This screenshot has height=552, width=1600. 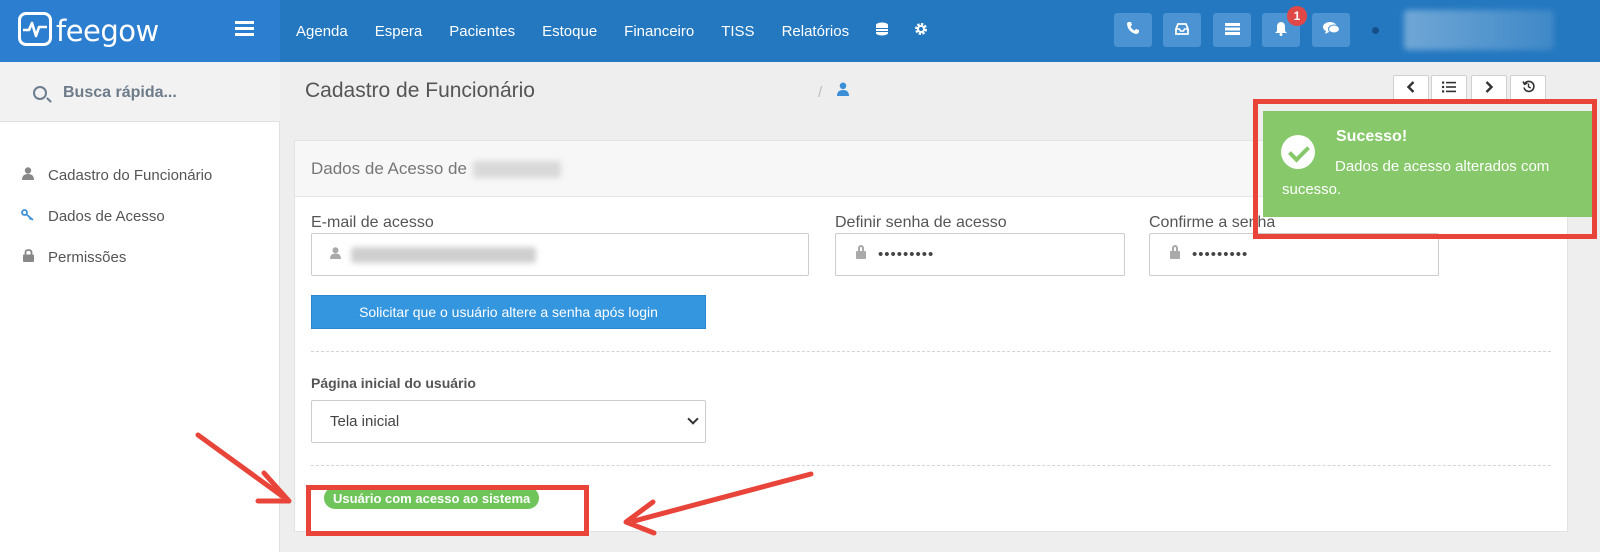 What do you see at coordinates (504, 484) in the screenshot?
I see `annotation-arrows` at bounding box center [504, 484].